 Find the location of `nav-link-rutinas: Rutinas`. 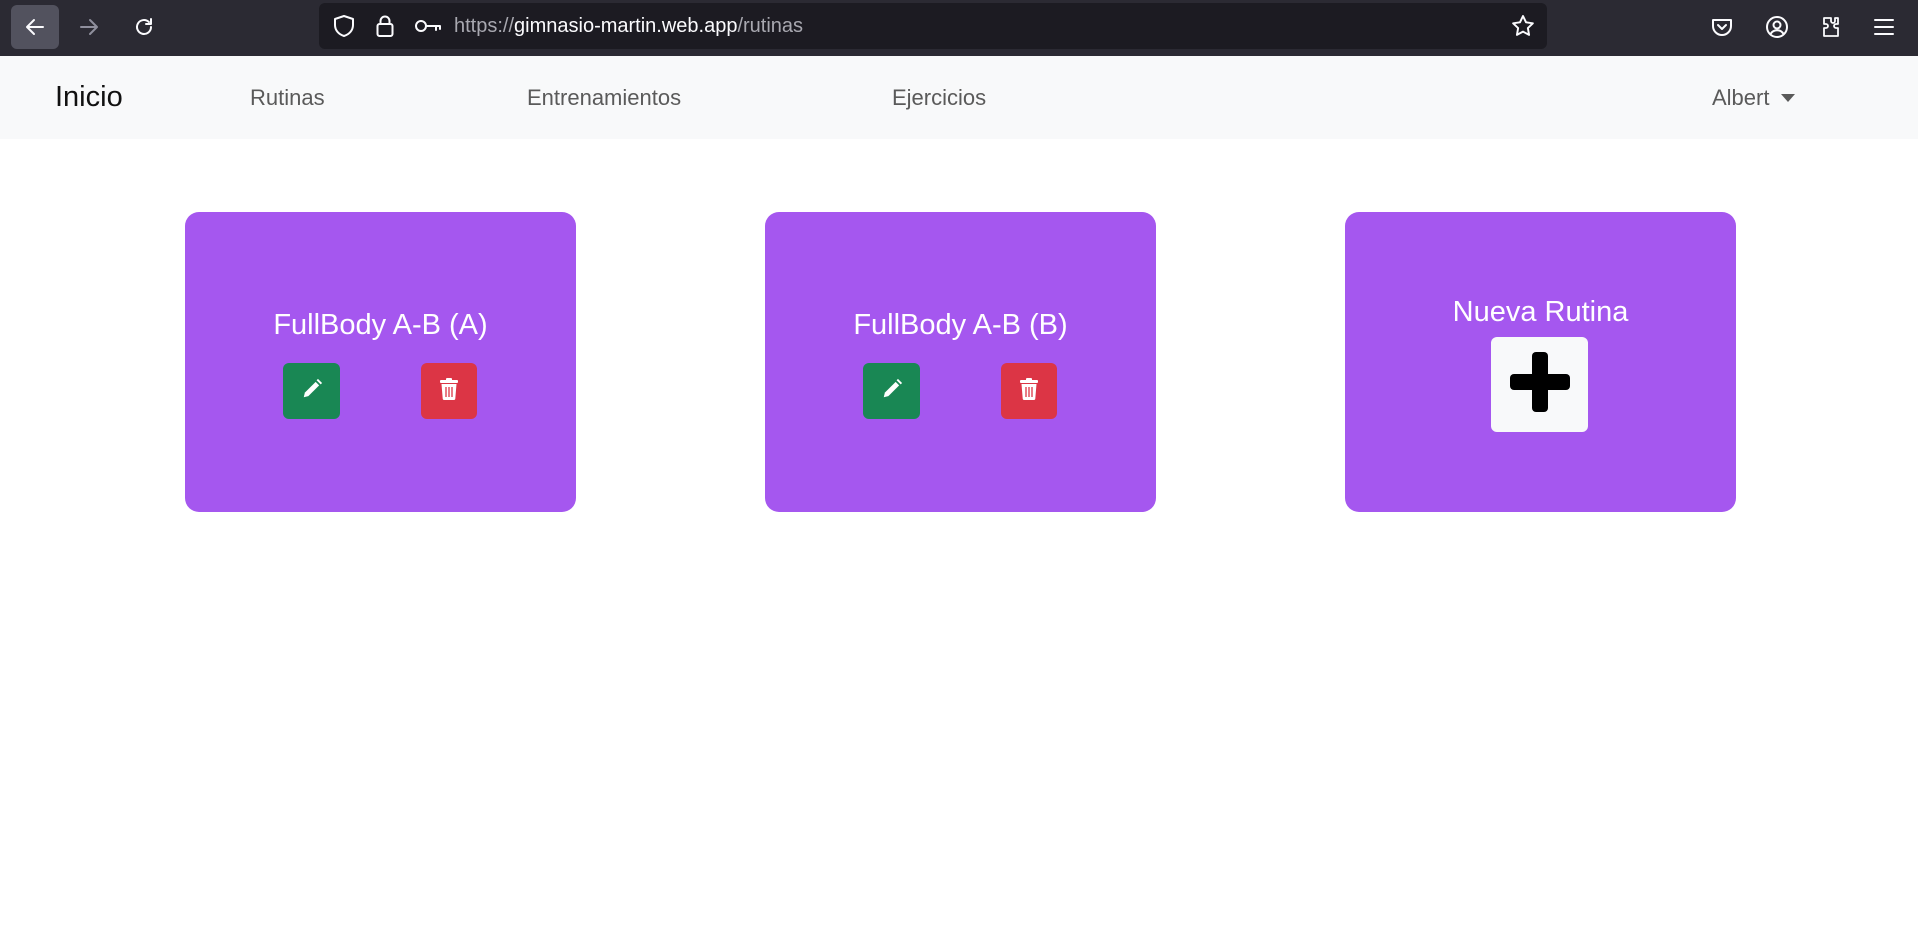

nav-link-rutinas: Rutinas is located at coordinates (287, 97).